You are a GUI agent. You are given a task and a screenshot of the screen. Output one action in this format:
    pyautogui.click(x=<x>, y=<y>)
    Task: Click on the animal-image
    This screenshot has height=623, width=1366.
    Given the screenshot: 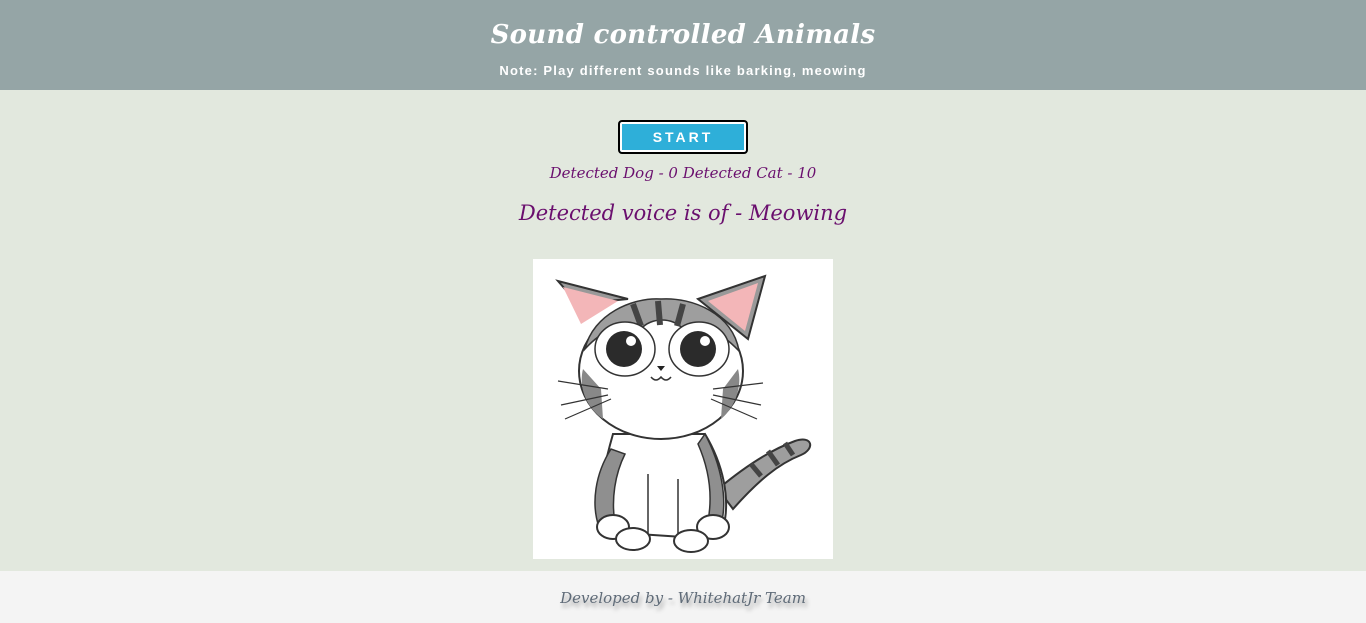 What is the action you would take?
    pyautogui.click(x=683, y=409)
    